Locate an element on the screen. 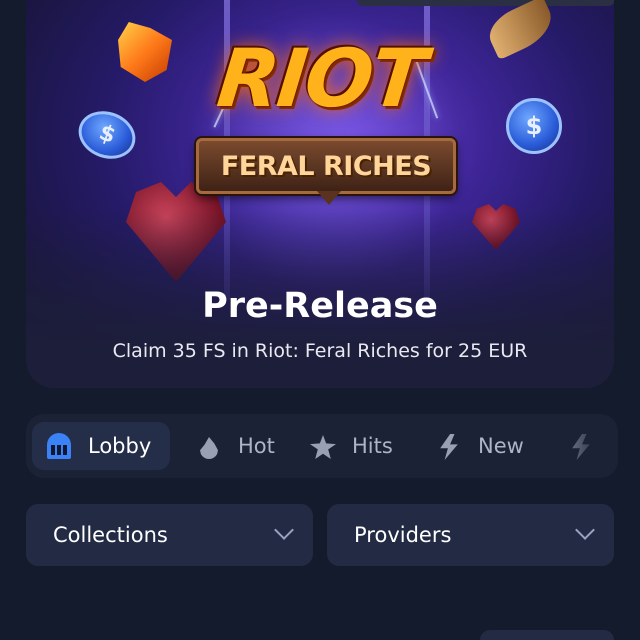 The image size is (640, 640). lightning-icon is located at coordinates (449, 446).